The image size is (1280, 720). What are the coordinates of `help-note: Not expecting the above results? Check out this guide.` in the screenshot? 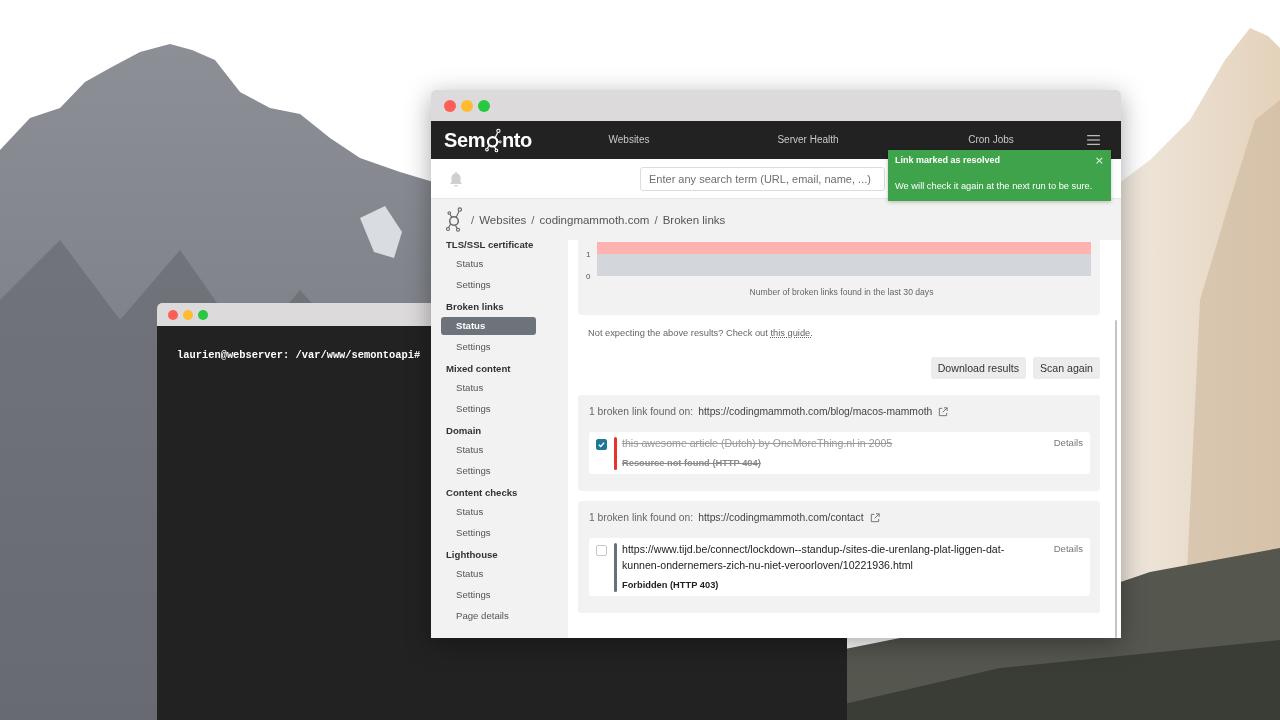 It's located at (701, 333).